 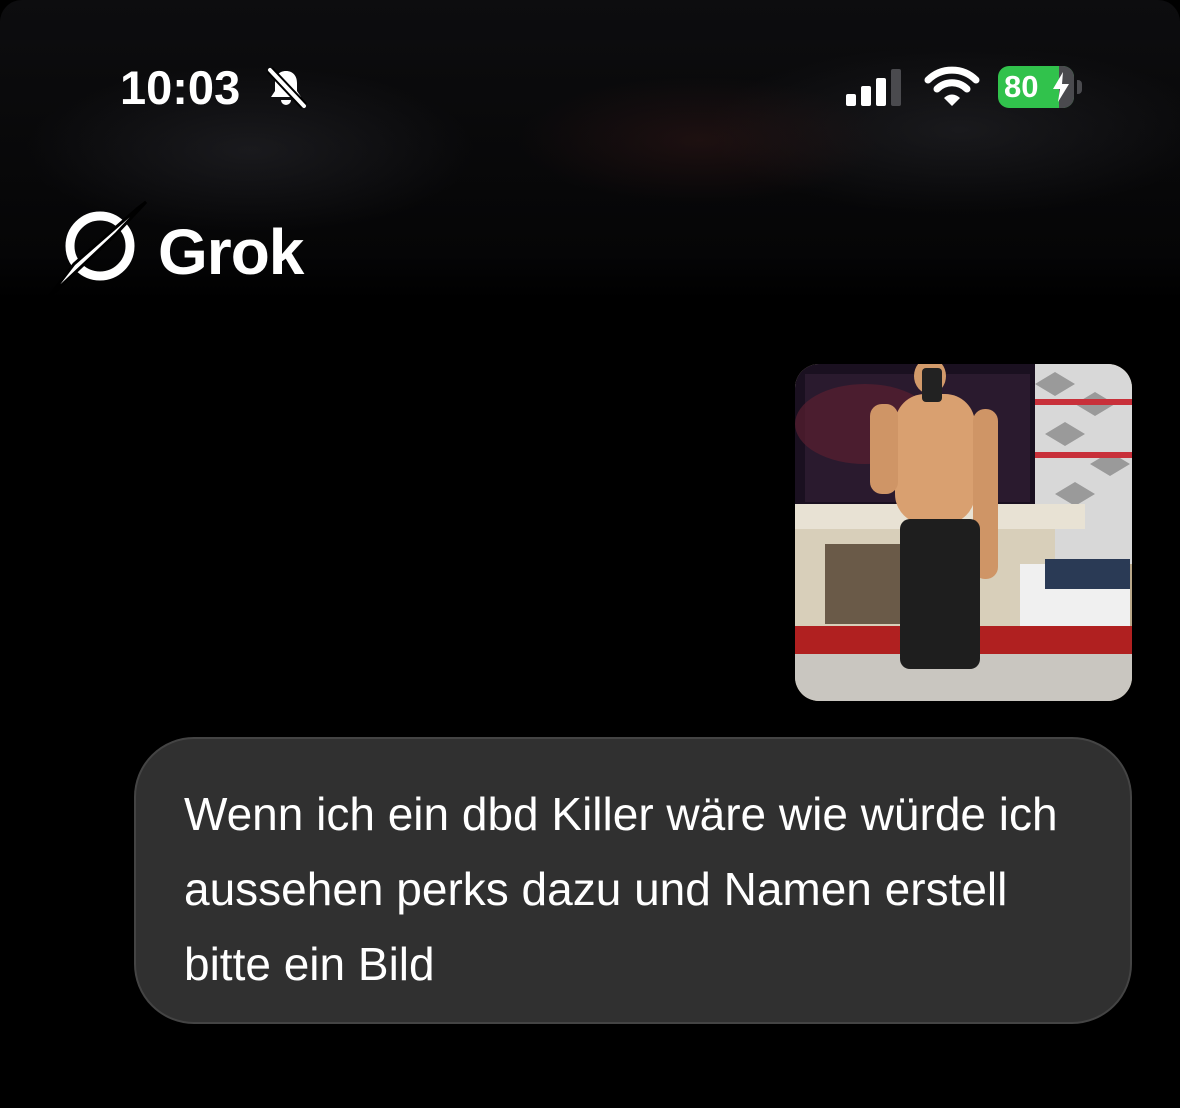 What do you see at coordinates (1061, 87) in the screenshot?
I see `charging-bolt-icon` at bounding box center [1061, 87].